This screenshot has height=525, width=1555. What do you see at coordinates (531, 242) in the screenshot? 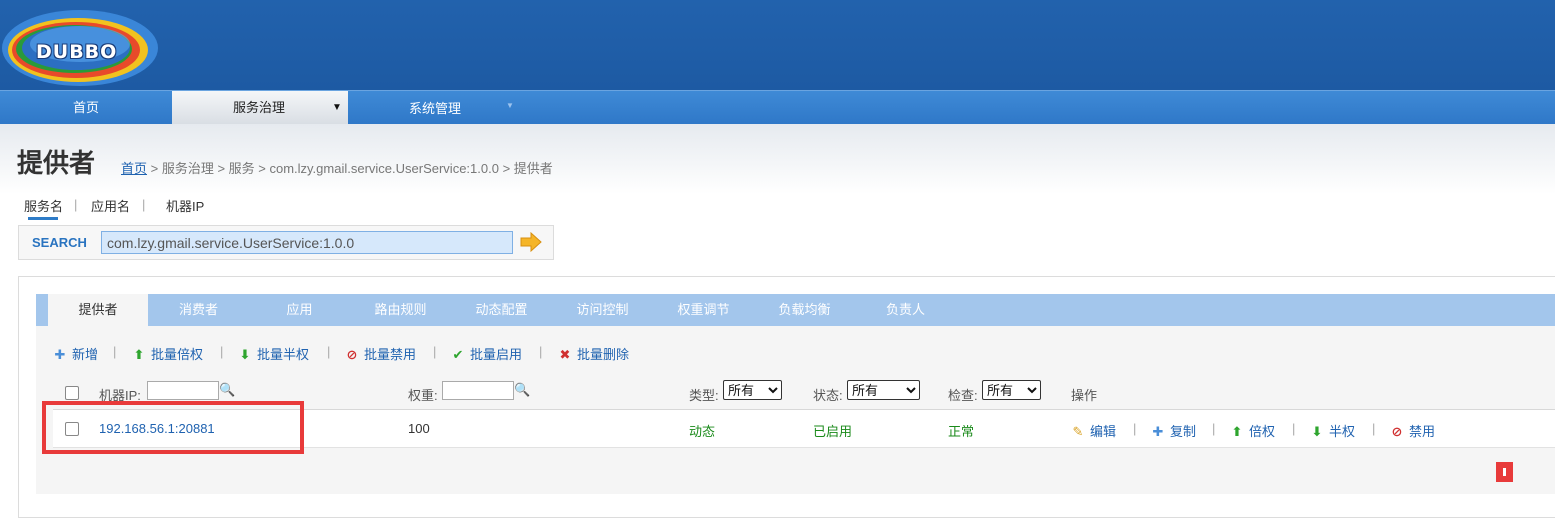
I see `arrow-right-icon` at bounding box center [531, 242].